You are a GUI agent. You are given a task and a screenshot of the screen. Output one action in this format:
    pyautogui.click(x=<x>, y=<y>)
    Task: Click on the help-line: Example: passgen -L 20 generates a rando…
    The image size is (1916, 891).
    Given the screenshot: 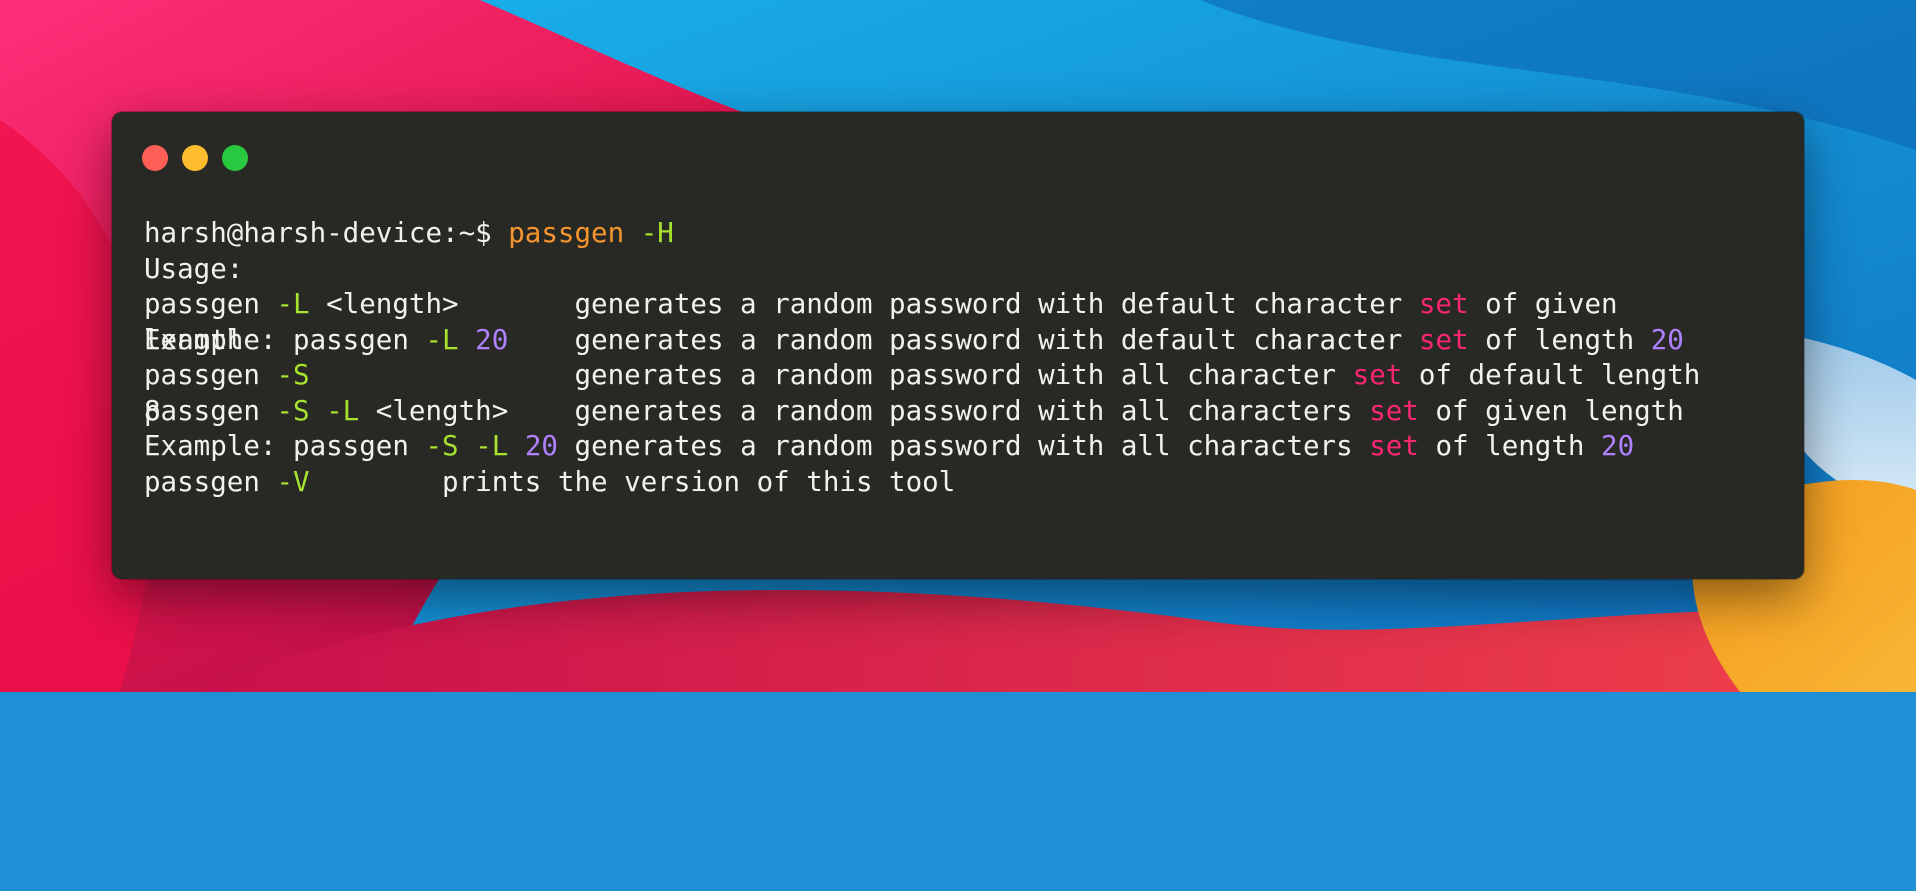 What is the action you would take?
    pyautogui.click(x=914, y=339)
    